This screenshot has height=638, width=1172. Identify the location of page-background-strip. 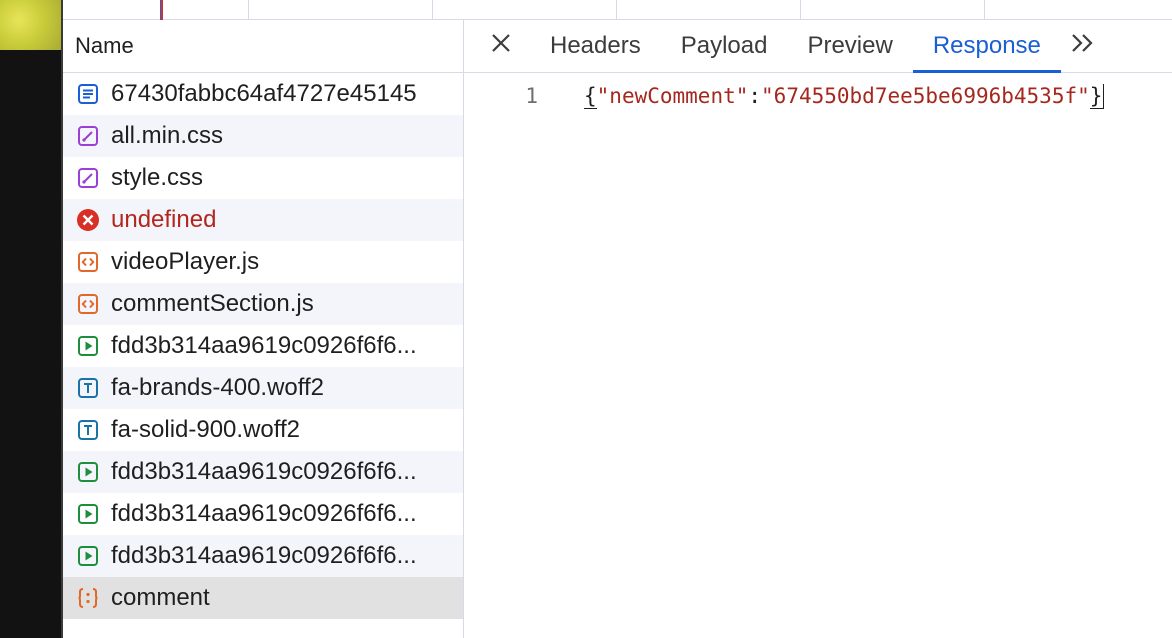
(31, 319).